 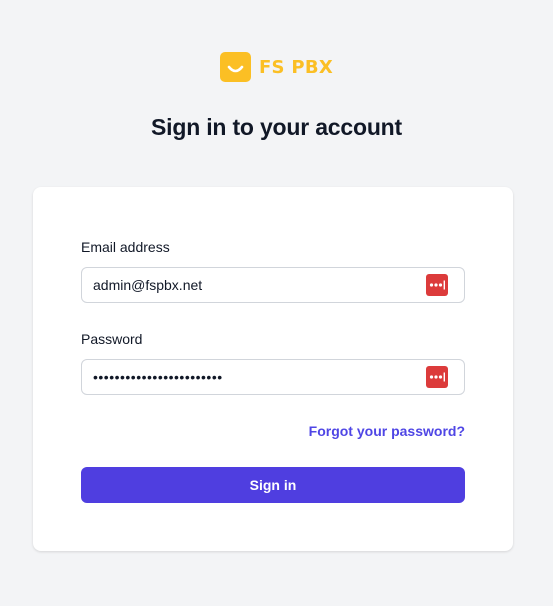 I want to click on password-label: Password, so click(x=112, y=339).